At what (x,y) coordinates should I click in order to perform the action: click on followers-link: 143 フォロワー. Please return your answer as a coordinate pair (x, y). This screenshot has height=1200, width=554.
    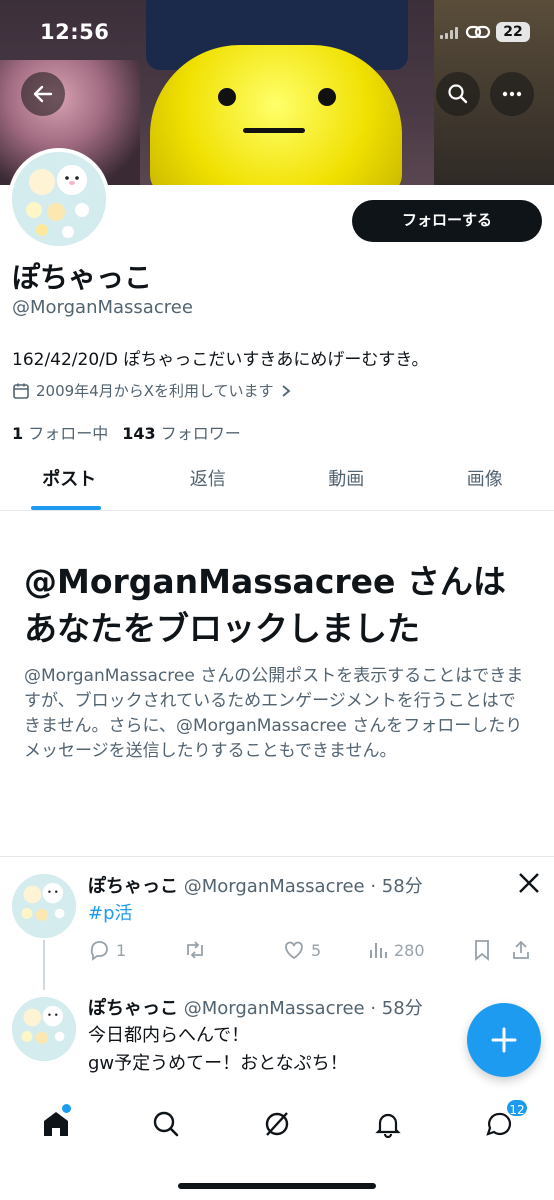
    Looking at the image, I should click on (181, 432).